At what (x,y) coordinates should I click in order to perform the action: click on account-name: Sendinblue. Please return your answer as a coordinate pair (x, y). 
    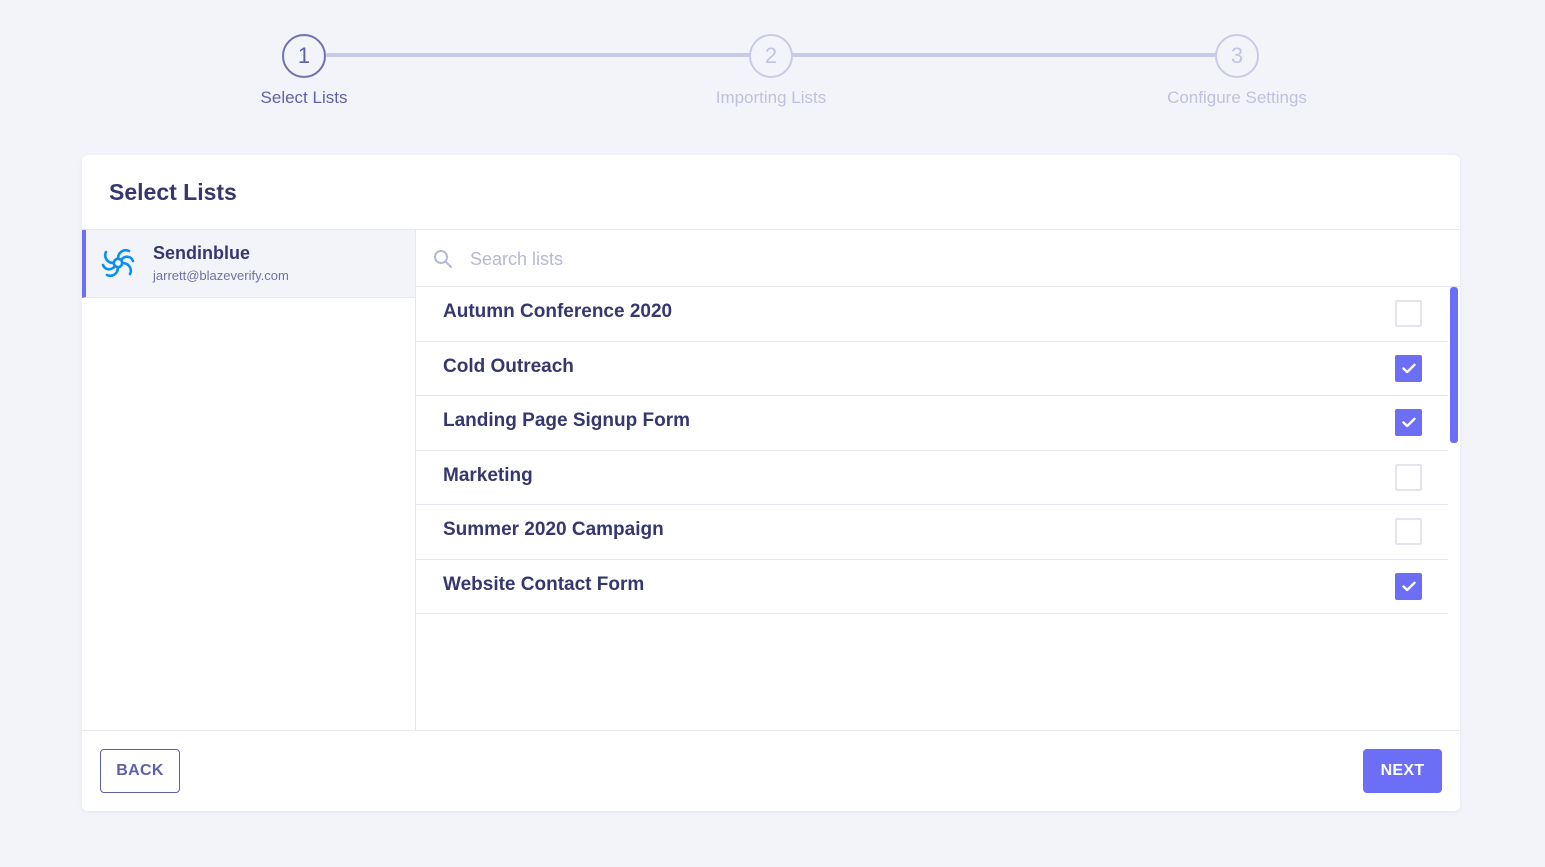
    Looking at the image, I should click on (202, 253).